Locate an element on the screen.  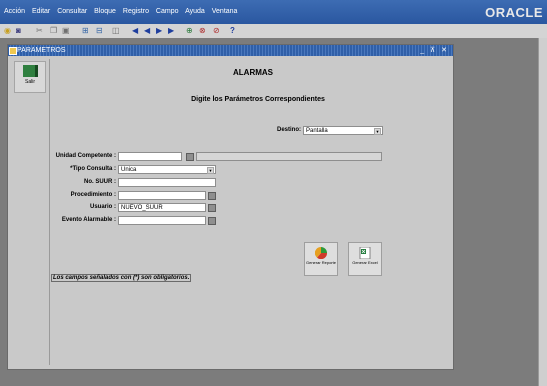
procedimiento-lov-button is located at coordinates (212, 196).